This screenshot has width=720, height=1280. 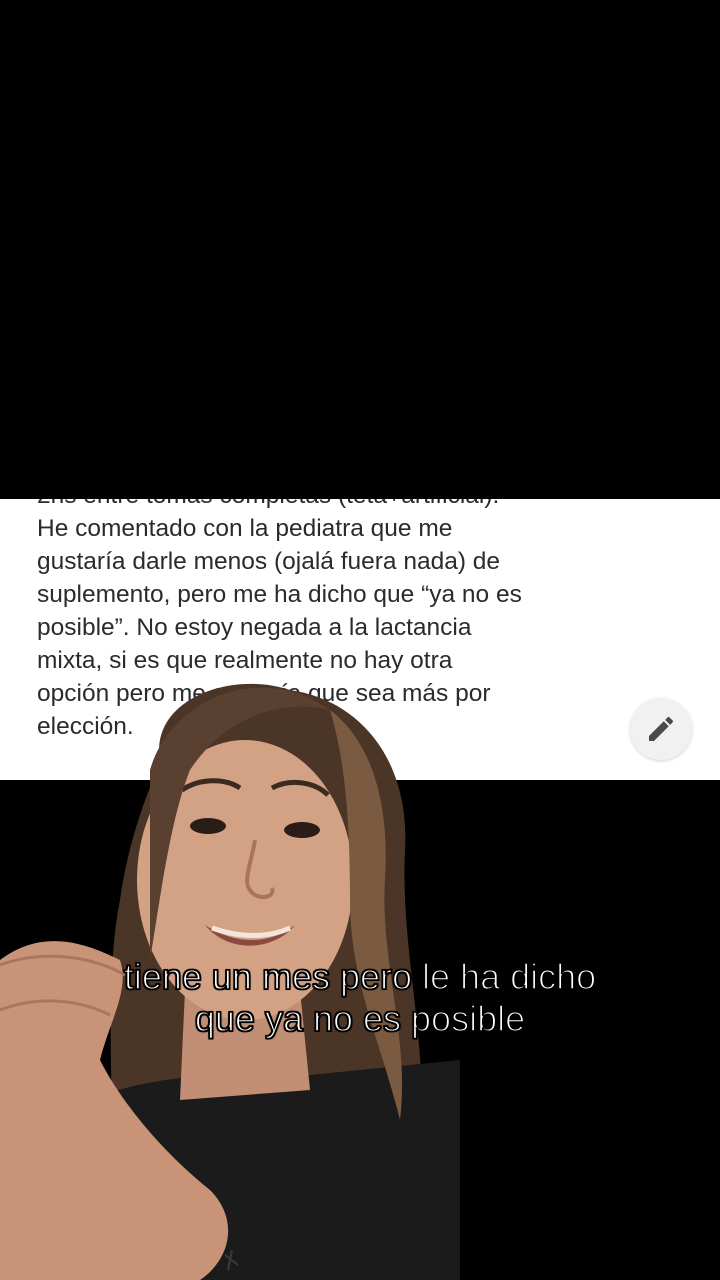 What do you see at coordinates (264, 693) in the screenshot?
I see `document-line: opción pero me gustaría que sea más por` at bounding box center [264, 693].